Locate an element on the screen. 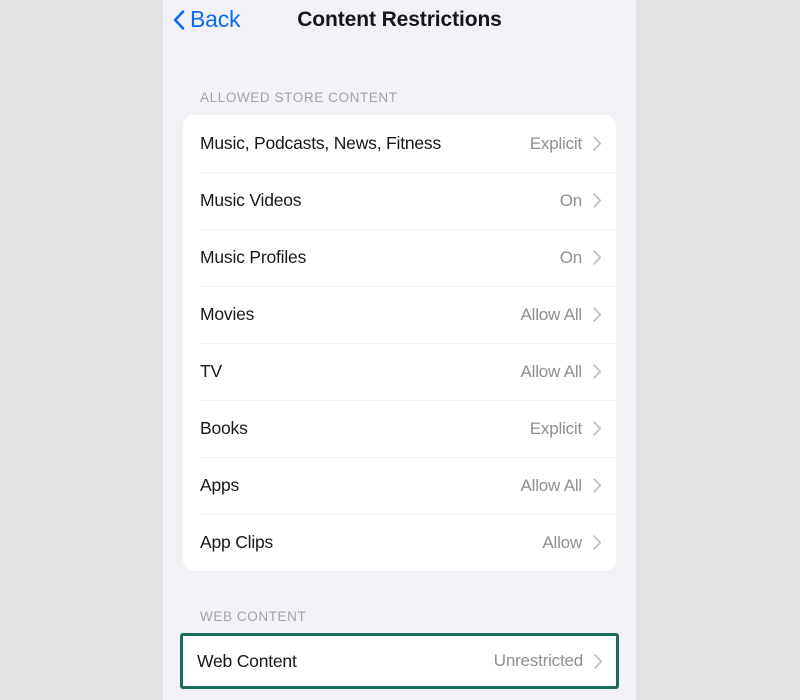 The height and width of the screenshot is (700, 800). settings-row: Music, Podcasts, News, Fitness Explicit is located at coordinates (399, 143).